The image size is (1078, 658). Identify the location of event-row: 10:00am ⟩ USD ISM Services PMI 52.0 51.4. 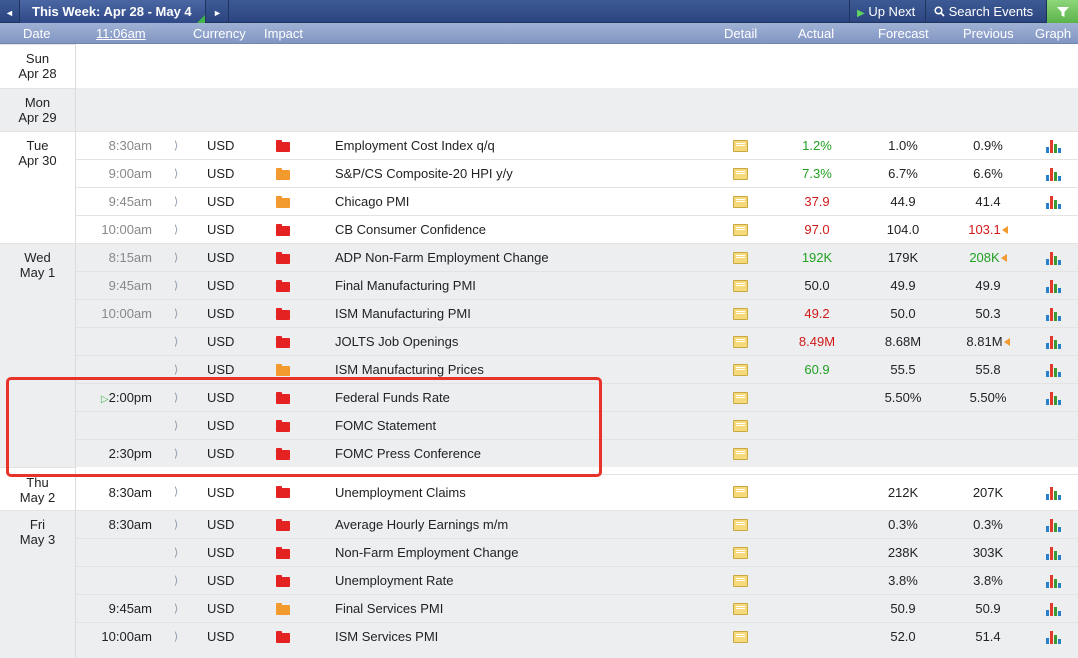
(577, 636).